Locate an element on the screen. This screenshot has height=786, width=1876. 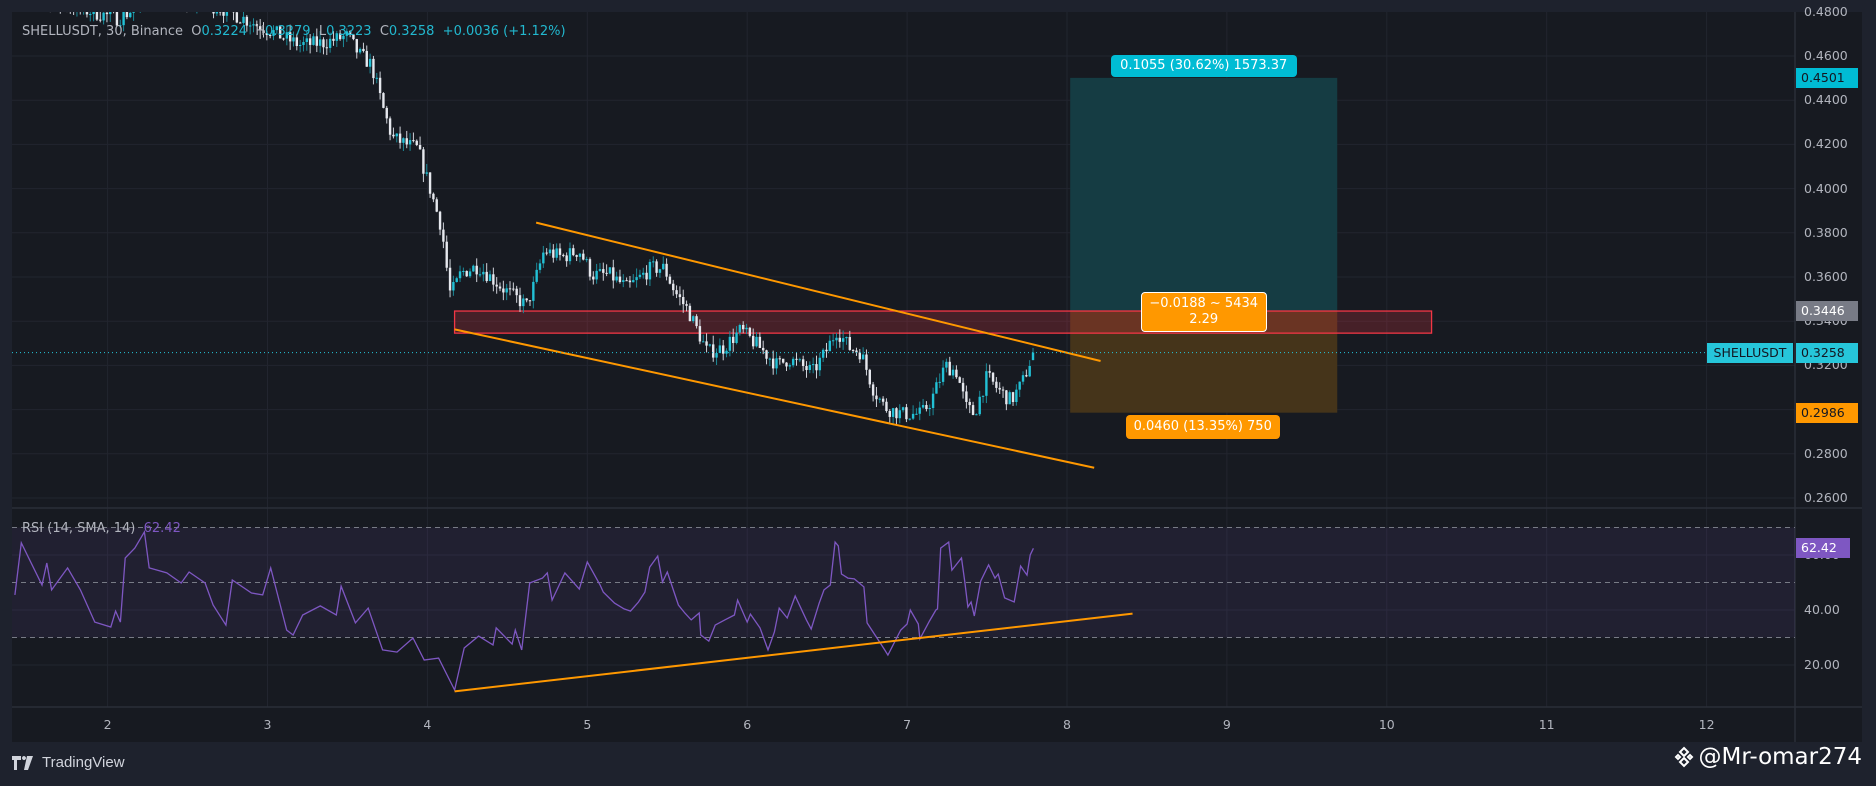
price-tick-label: 0.3600 is located at coordinates (1826, 276).